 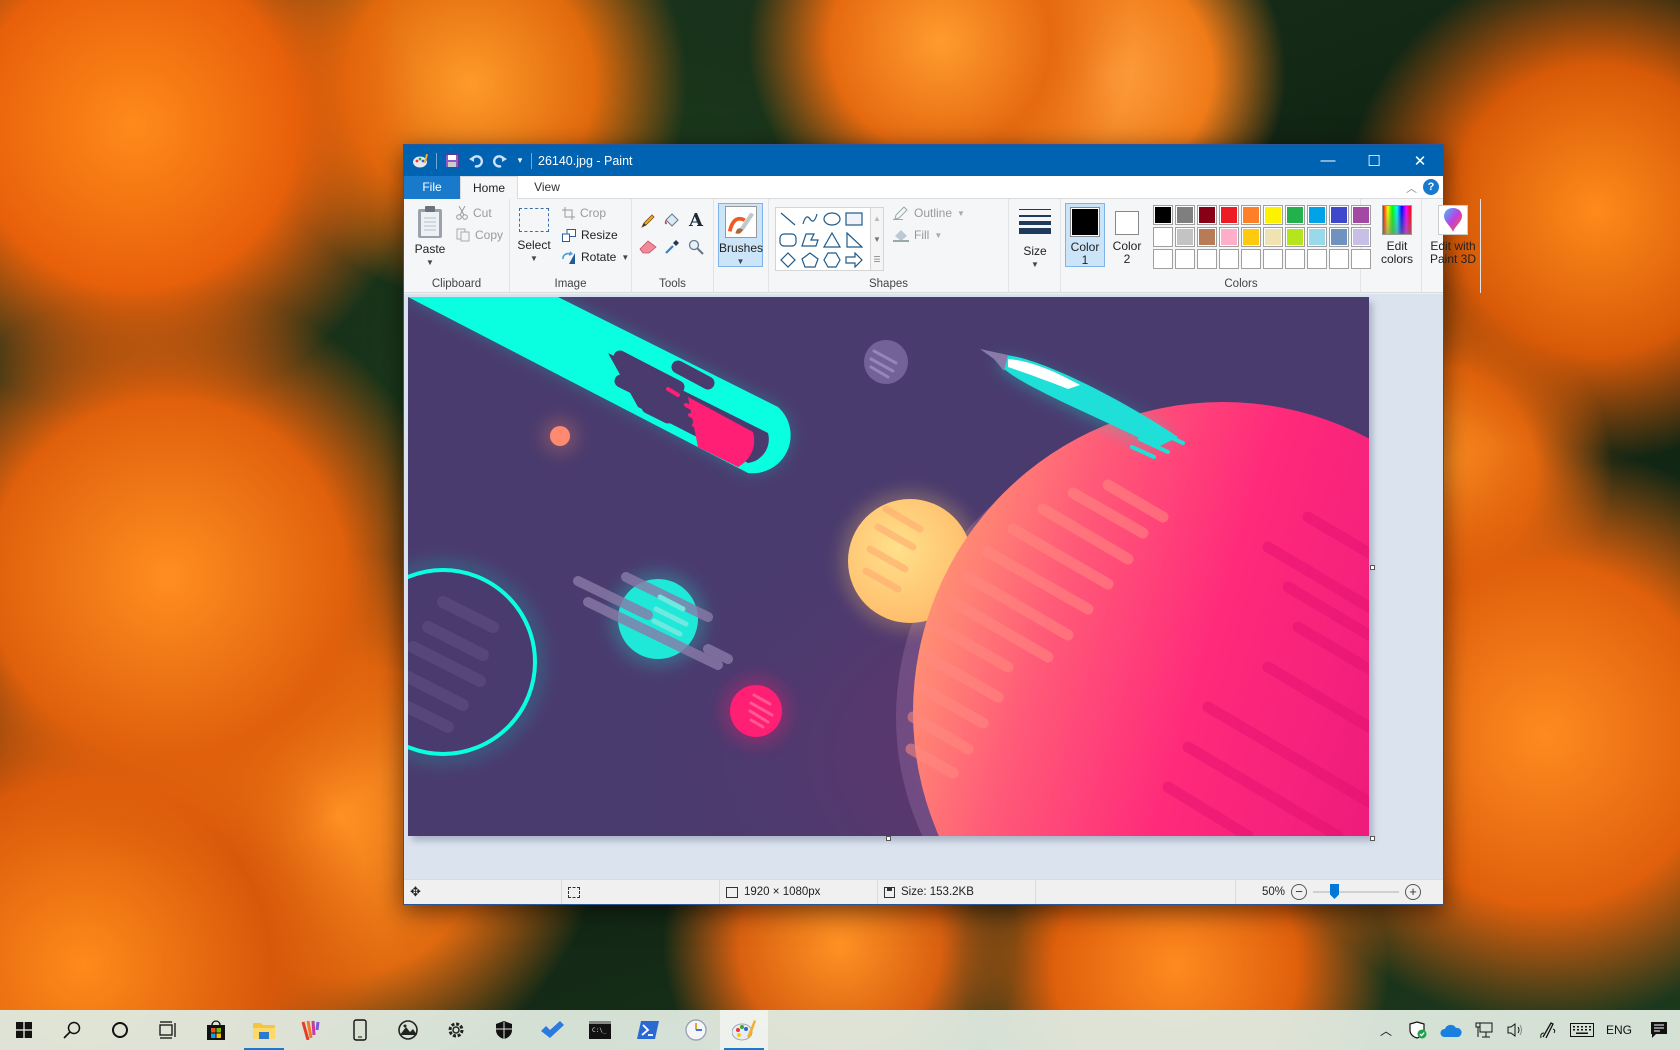 I want to click on undo-icon, so click(x=476, y=161).